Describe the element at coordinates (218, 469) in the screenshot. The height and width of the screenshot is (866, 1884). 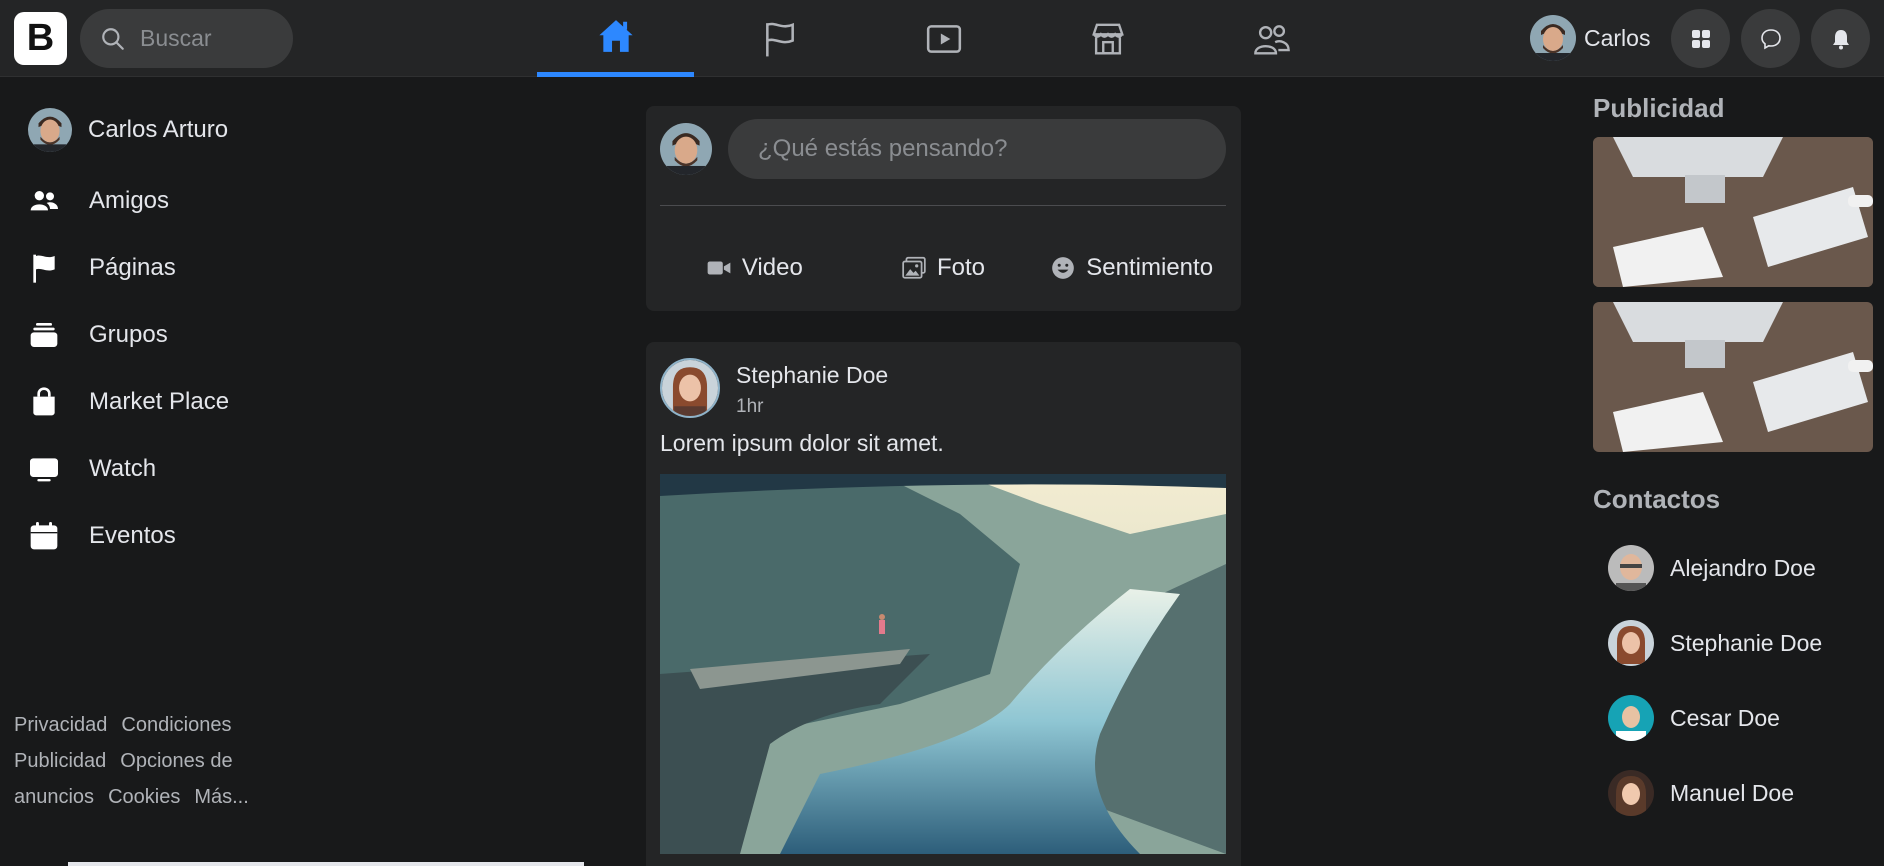
I see `sidebar-item-watch: Watch` at that location.